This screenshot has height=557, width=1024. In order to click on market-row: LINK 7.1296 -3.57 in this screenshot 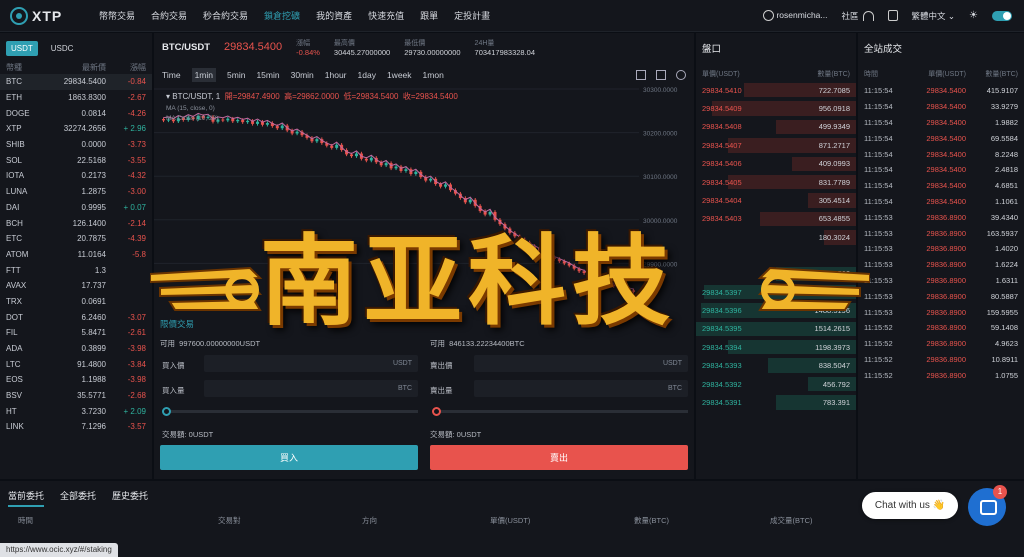, I will do `click(76, 427)`.